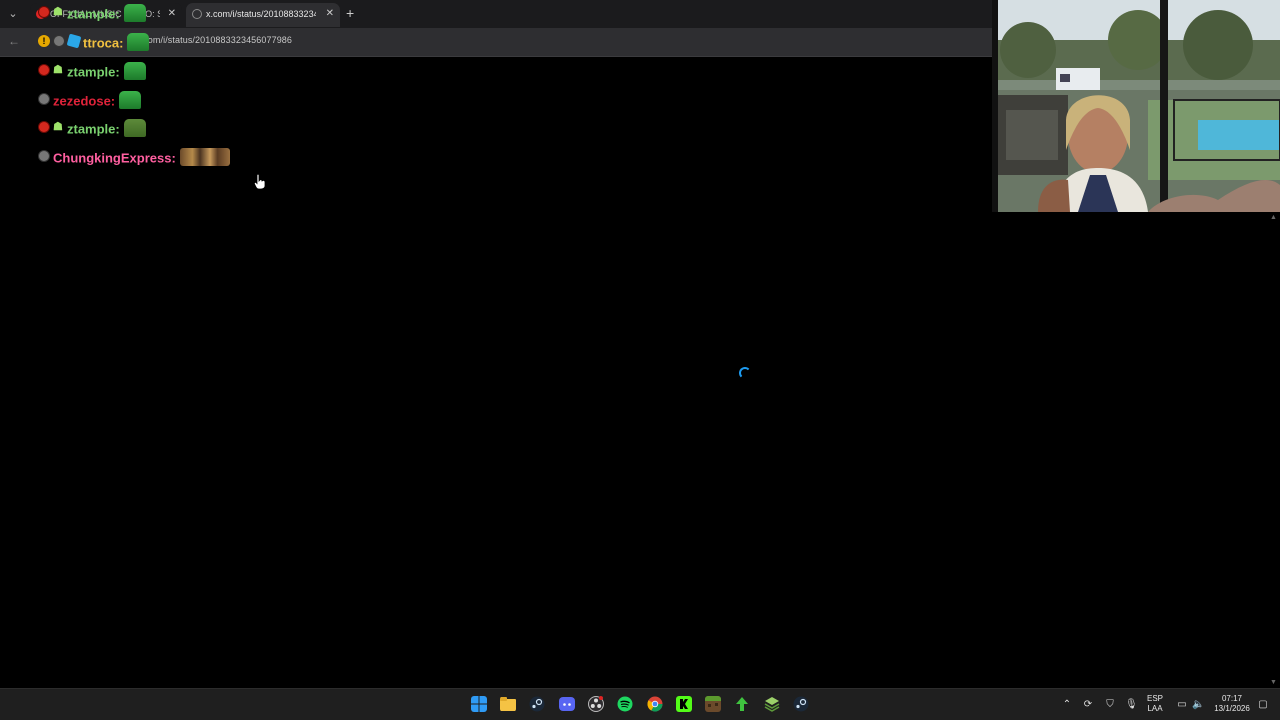  I want to click on chat-message: zezedose:, so click(90, 103).